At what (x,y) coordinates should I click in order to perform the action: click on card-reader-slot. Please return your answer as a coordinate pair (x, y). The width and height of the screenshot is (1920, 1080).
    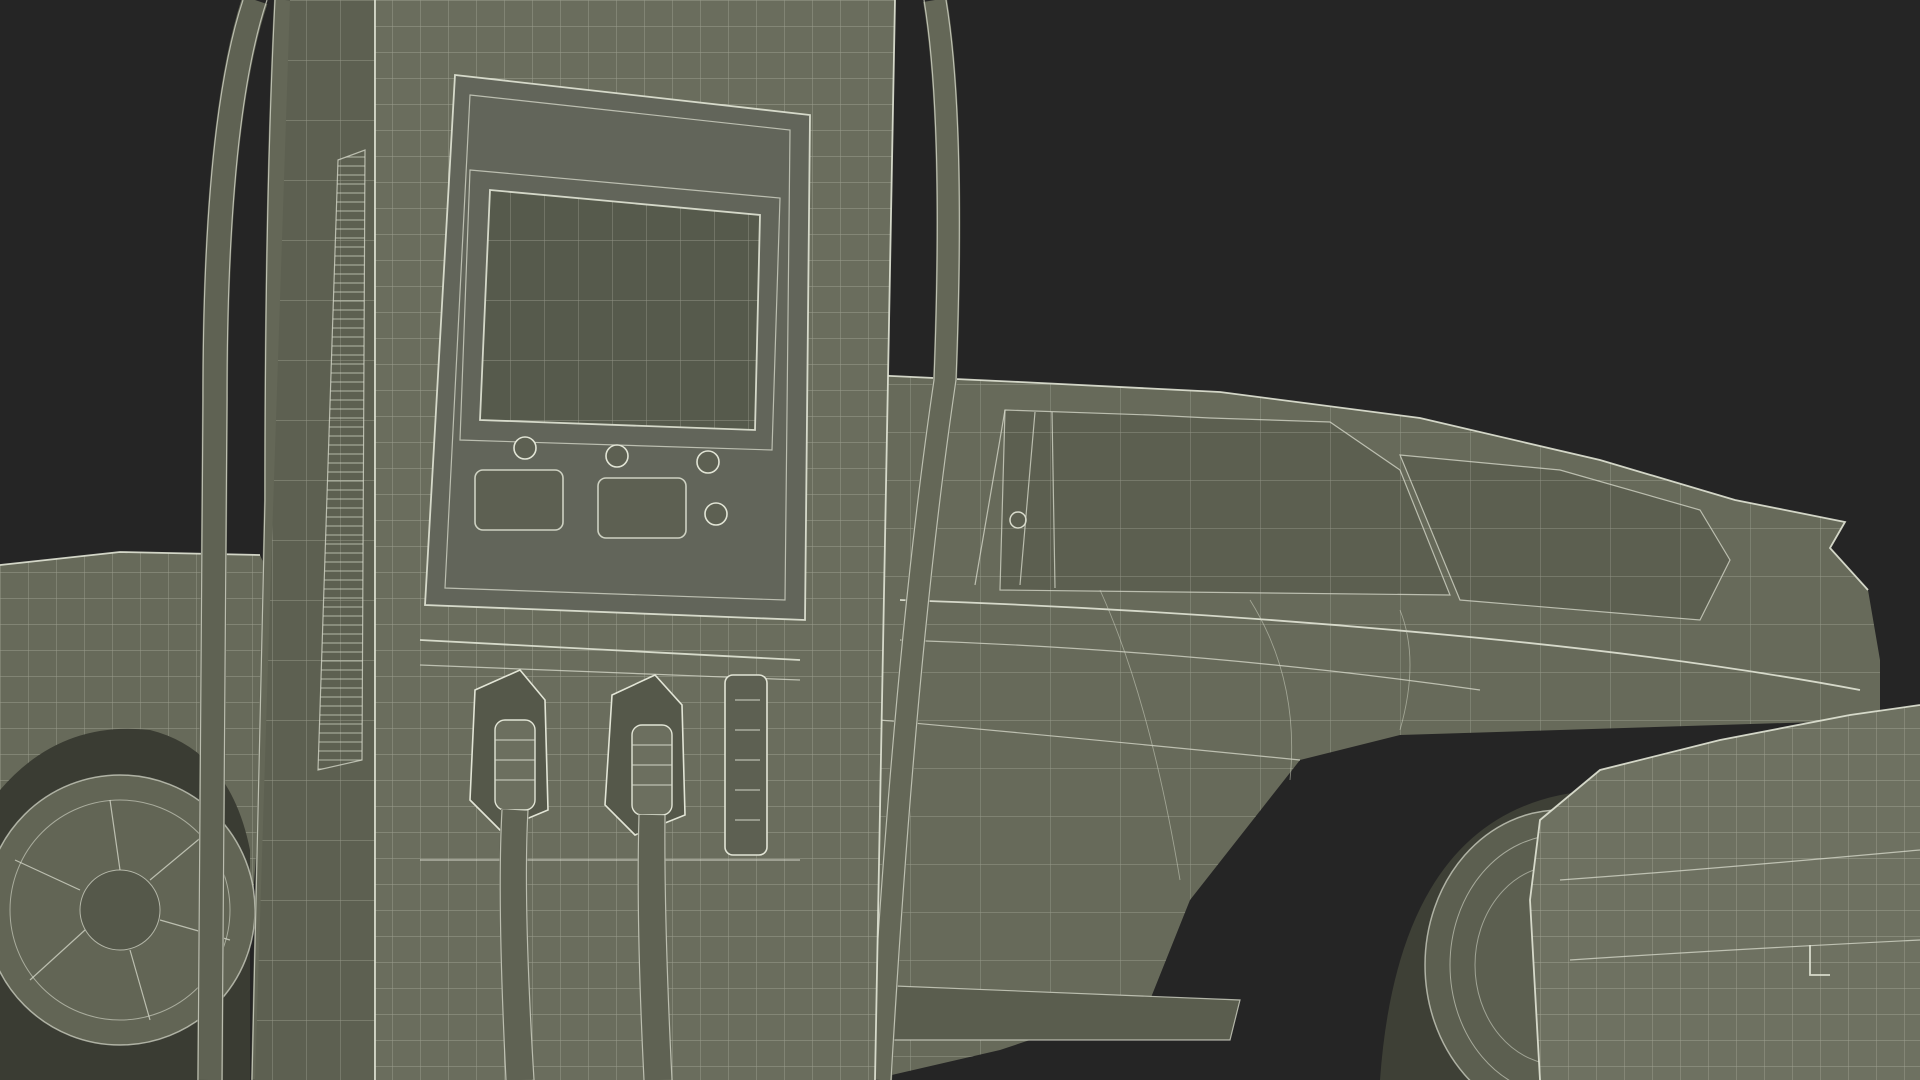
    Looking at the image, I should click on (746, 765).